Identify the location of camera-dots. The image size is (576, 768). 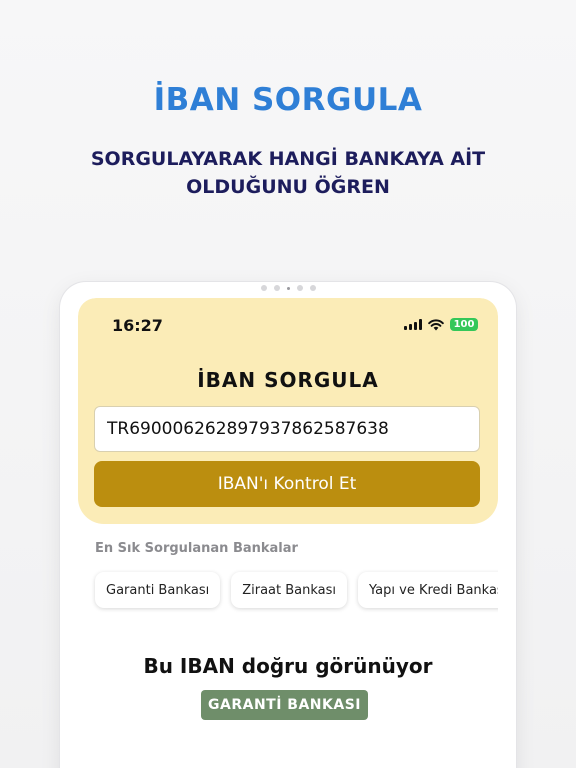
(288, 288).